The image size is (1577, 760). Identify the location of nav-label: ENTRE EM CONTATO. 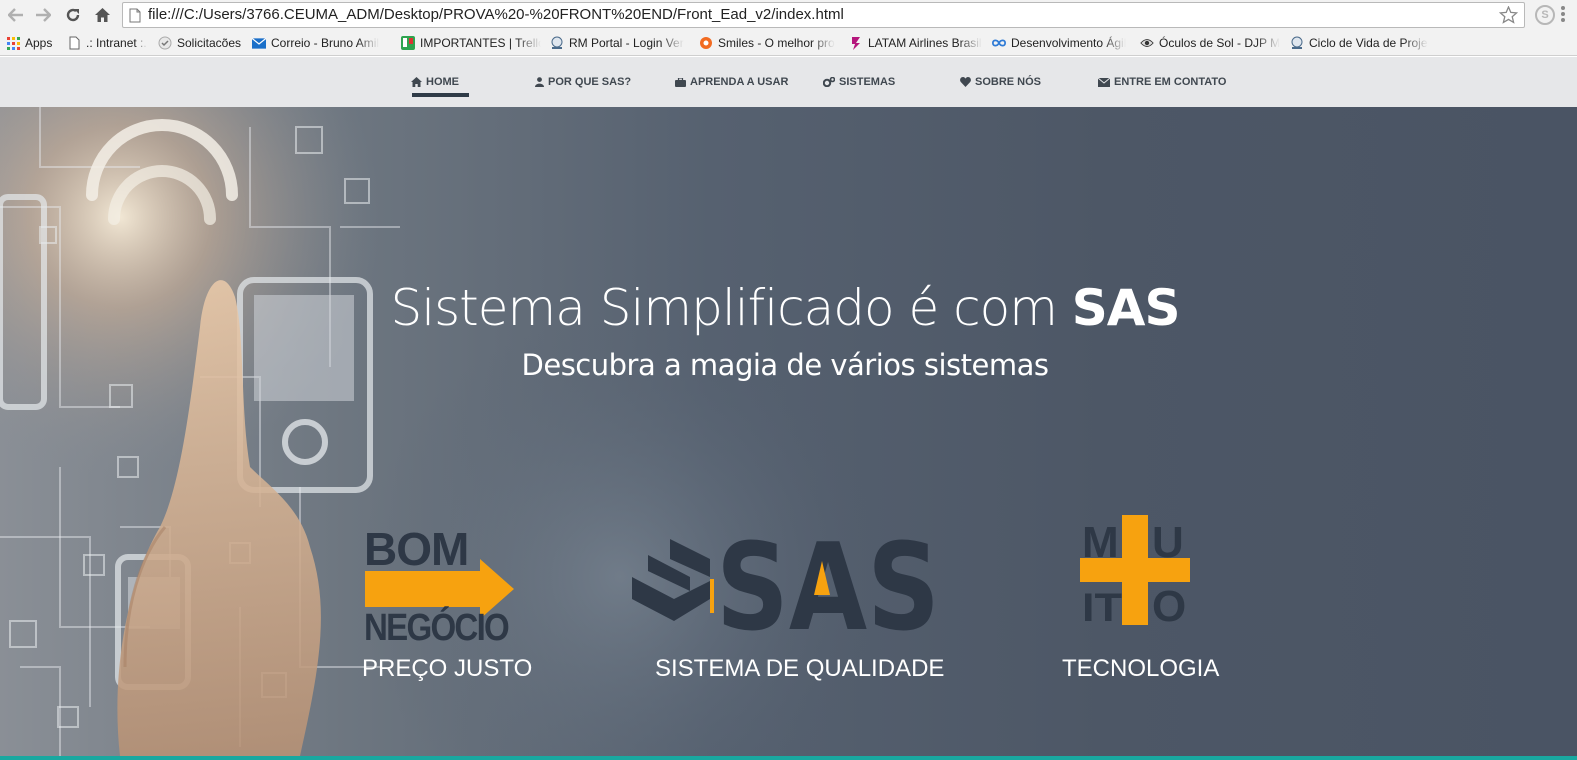
(1170, 82).